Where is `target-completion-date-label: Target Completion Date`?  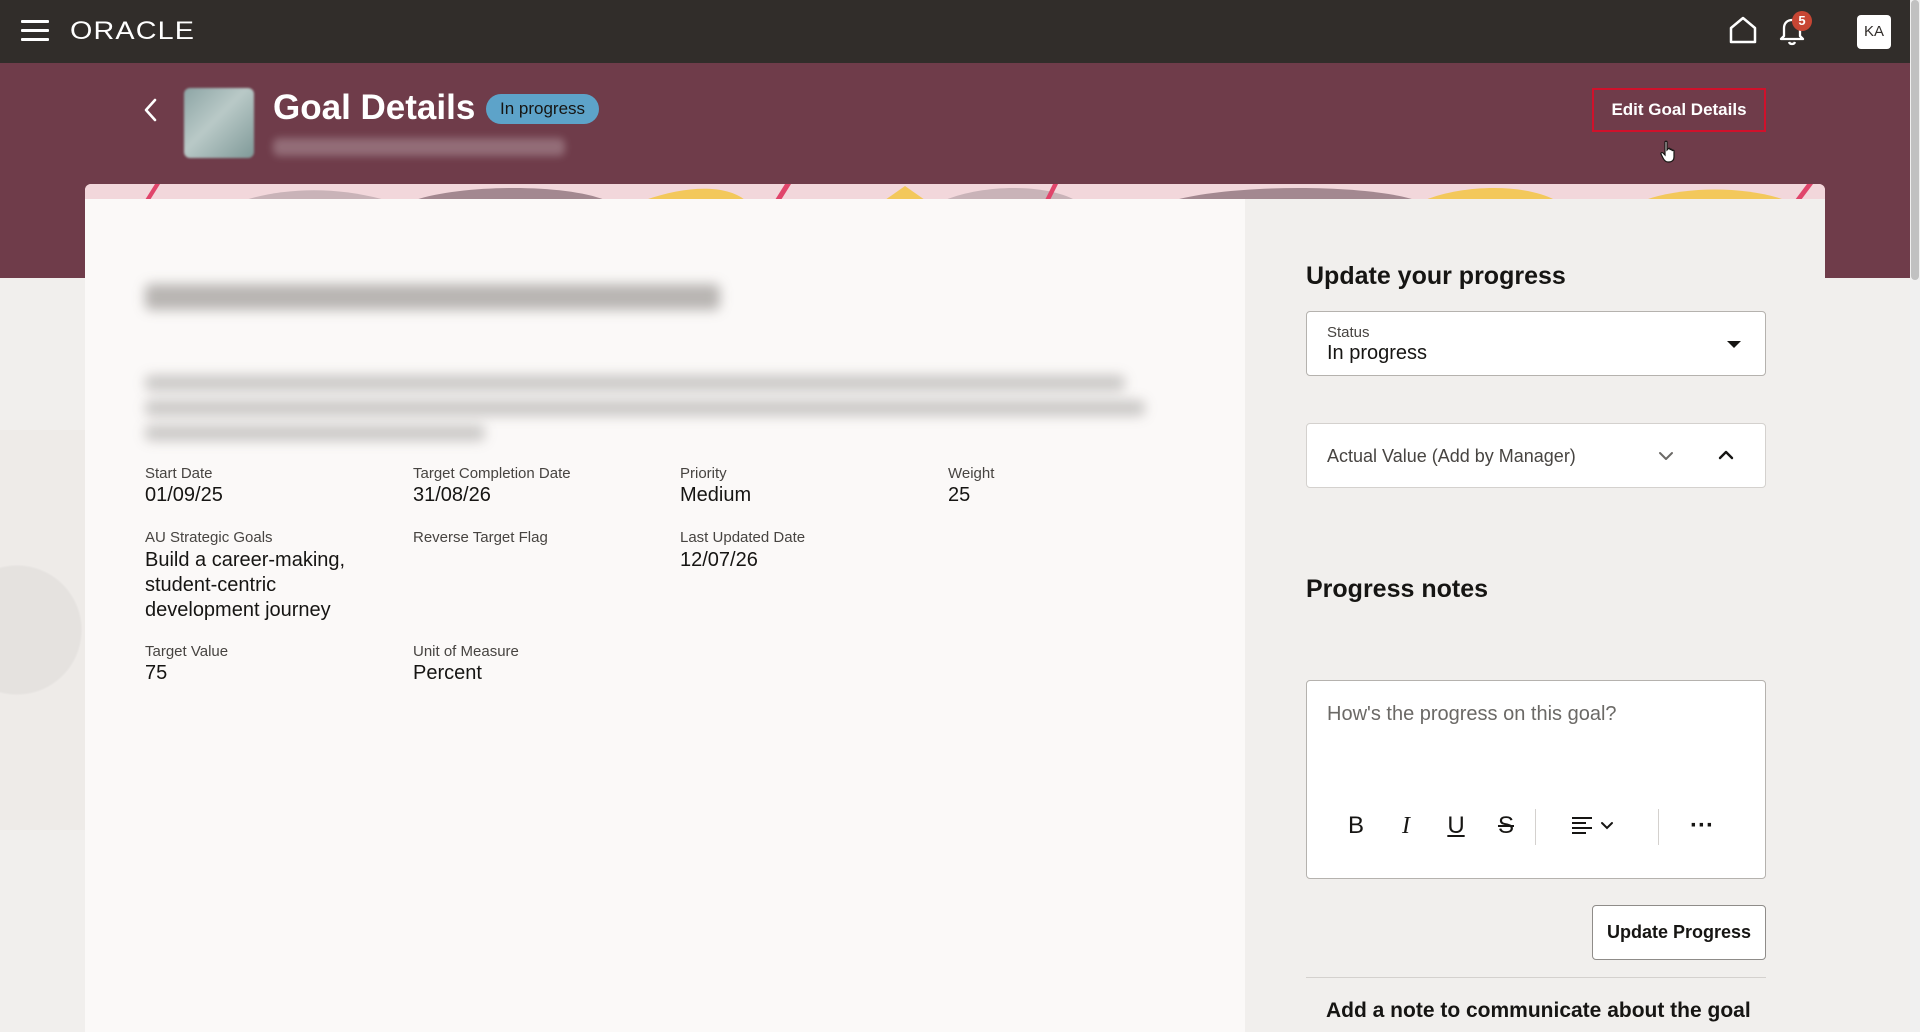 target-completion-date-label: Target Completion Date is located at coordinates (492, 473).